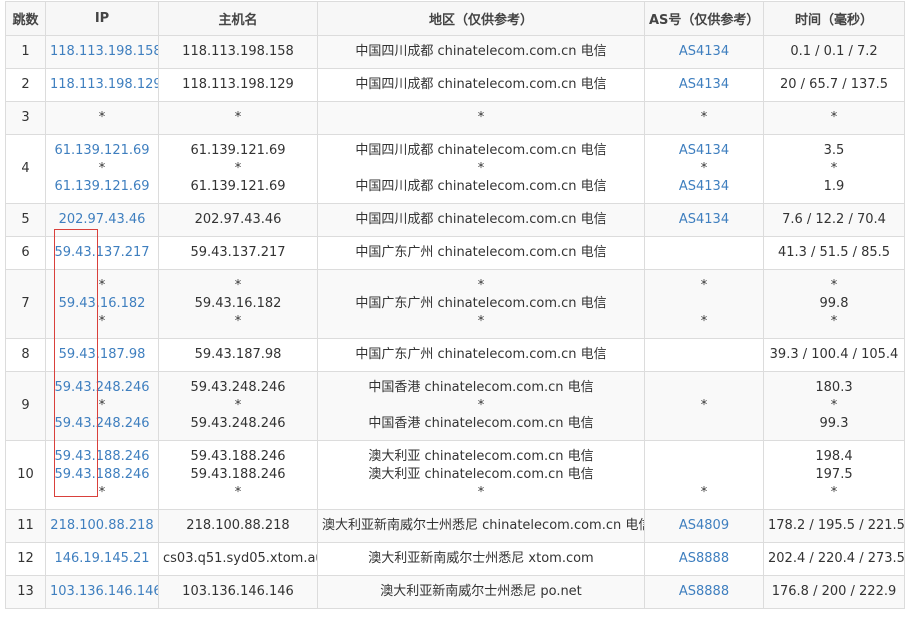  I want to click on time-text: 176.8 / 200 / 222.9, so click(834, 591).